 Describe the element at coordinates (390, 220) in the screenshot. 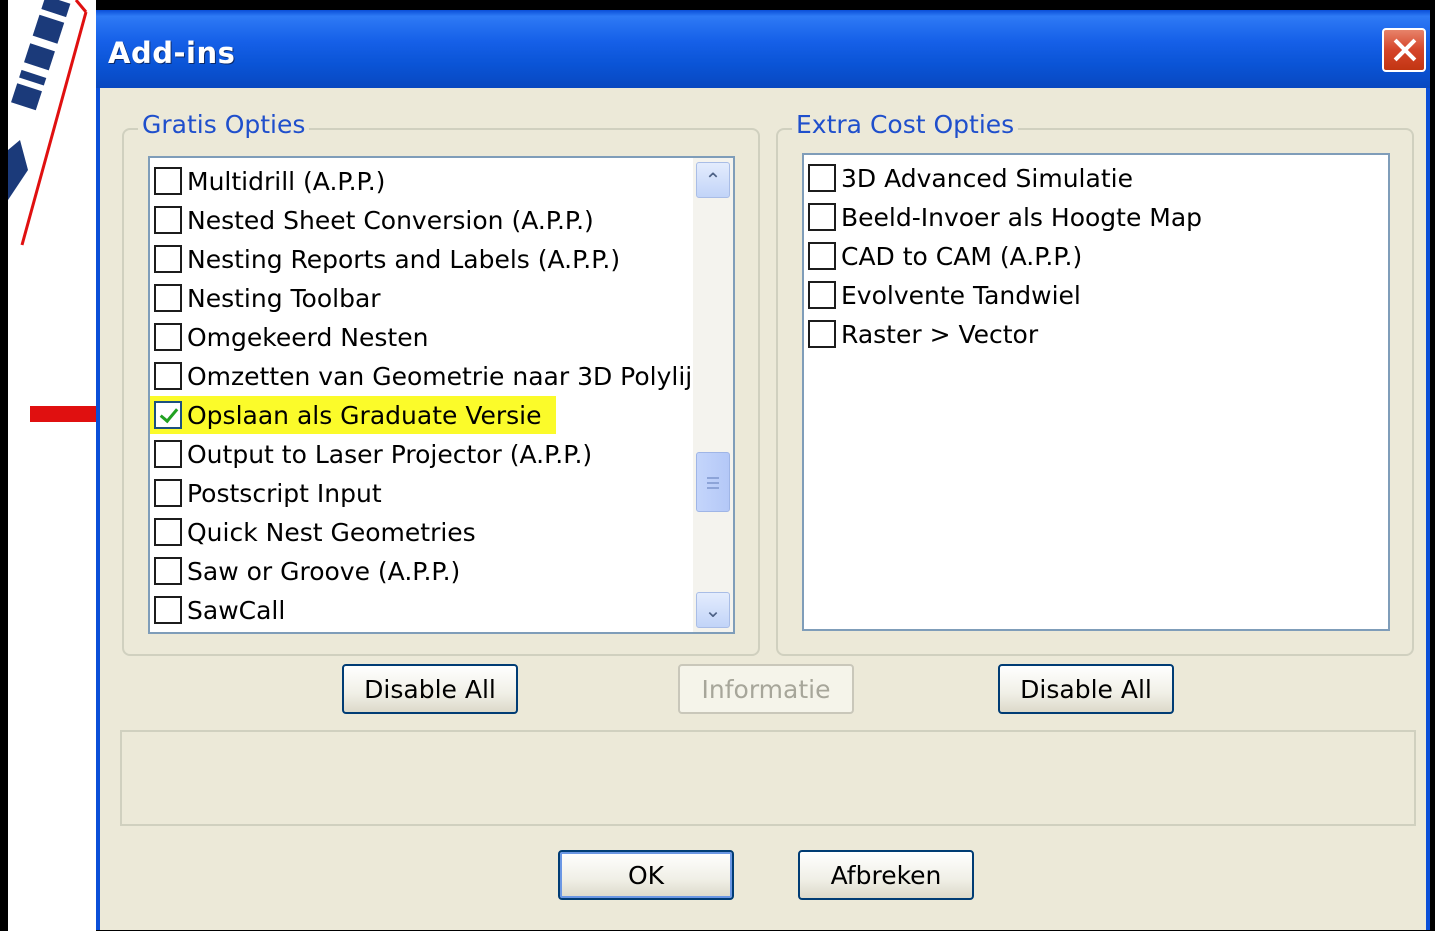

I see `list-item-label: Nested Sheet Conversion (A.P.P.)` at that location.